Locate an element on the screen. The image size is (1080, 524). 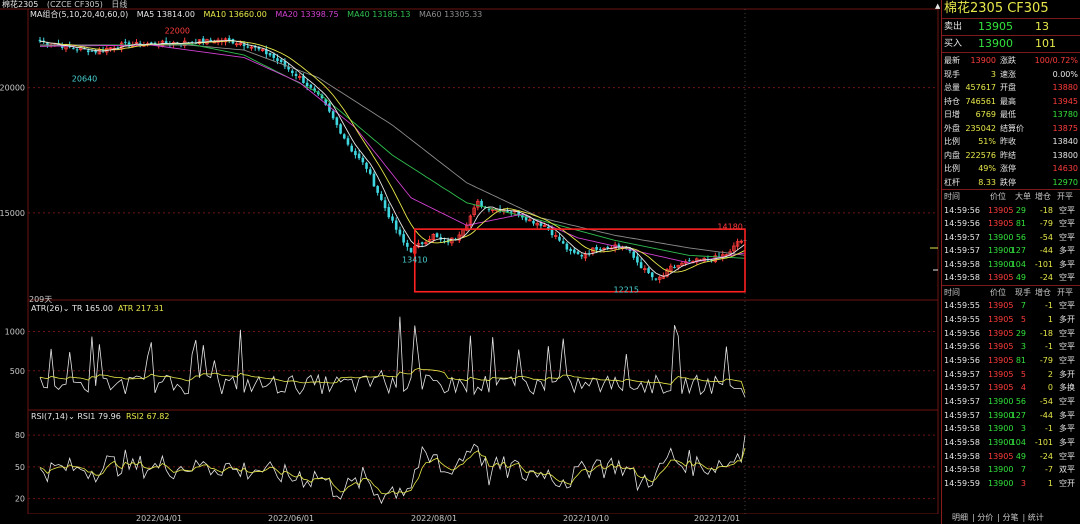
stat-value: 12970 is located at coordinates (1065, 182).